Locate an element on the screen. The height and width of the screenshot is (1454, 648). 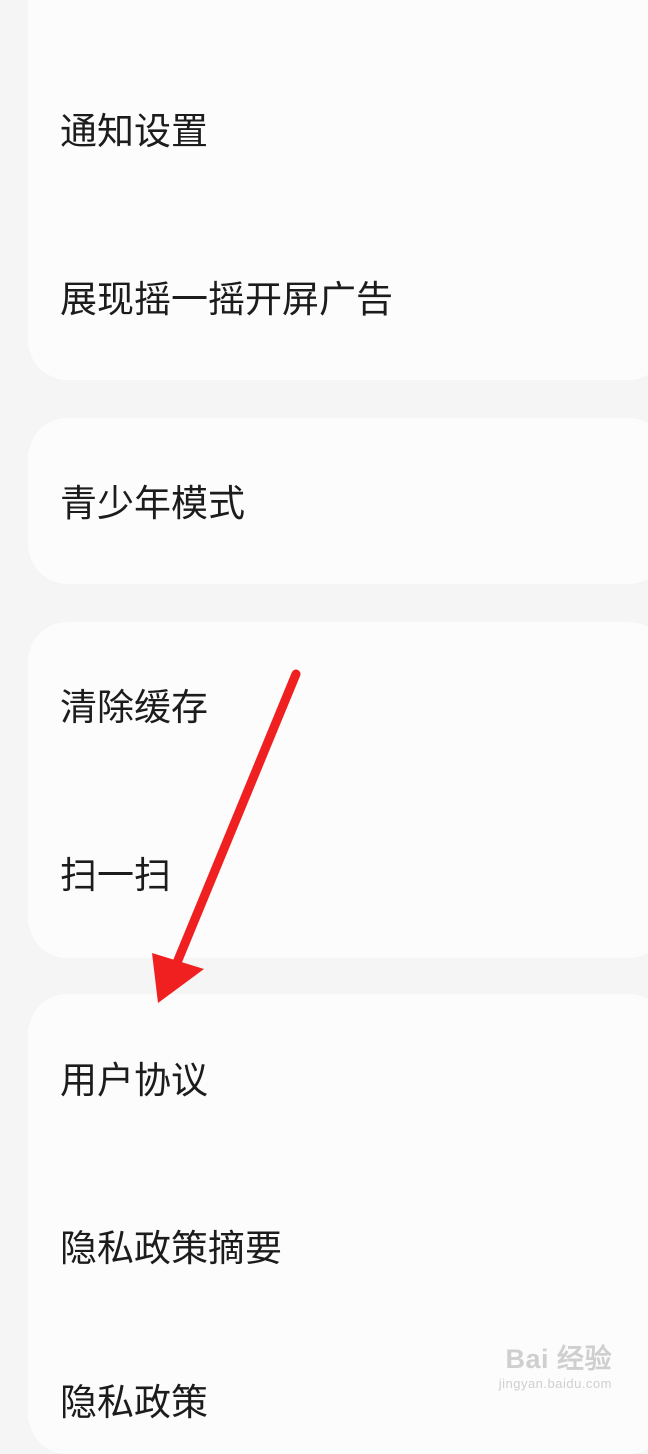
baidu-jingyan-watermark: Bai 经验 jingyan.baidu.com is located at coordinates (555, 1367).